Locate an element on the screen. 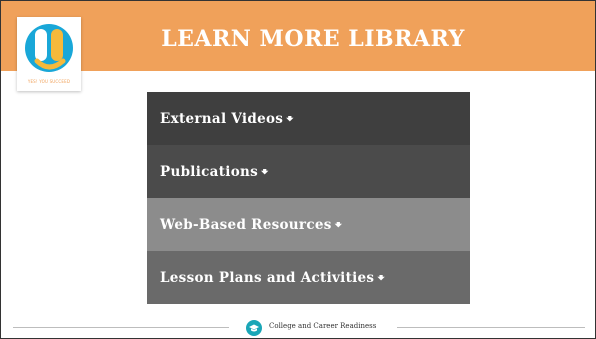 Image resolution: width=596 pixels, height=339 pixels. menu-item-label: Lesson Plans and Activities is located at coordinates (267, 278).